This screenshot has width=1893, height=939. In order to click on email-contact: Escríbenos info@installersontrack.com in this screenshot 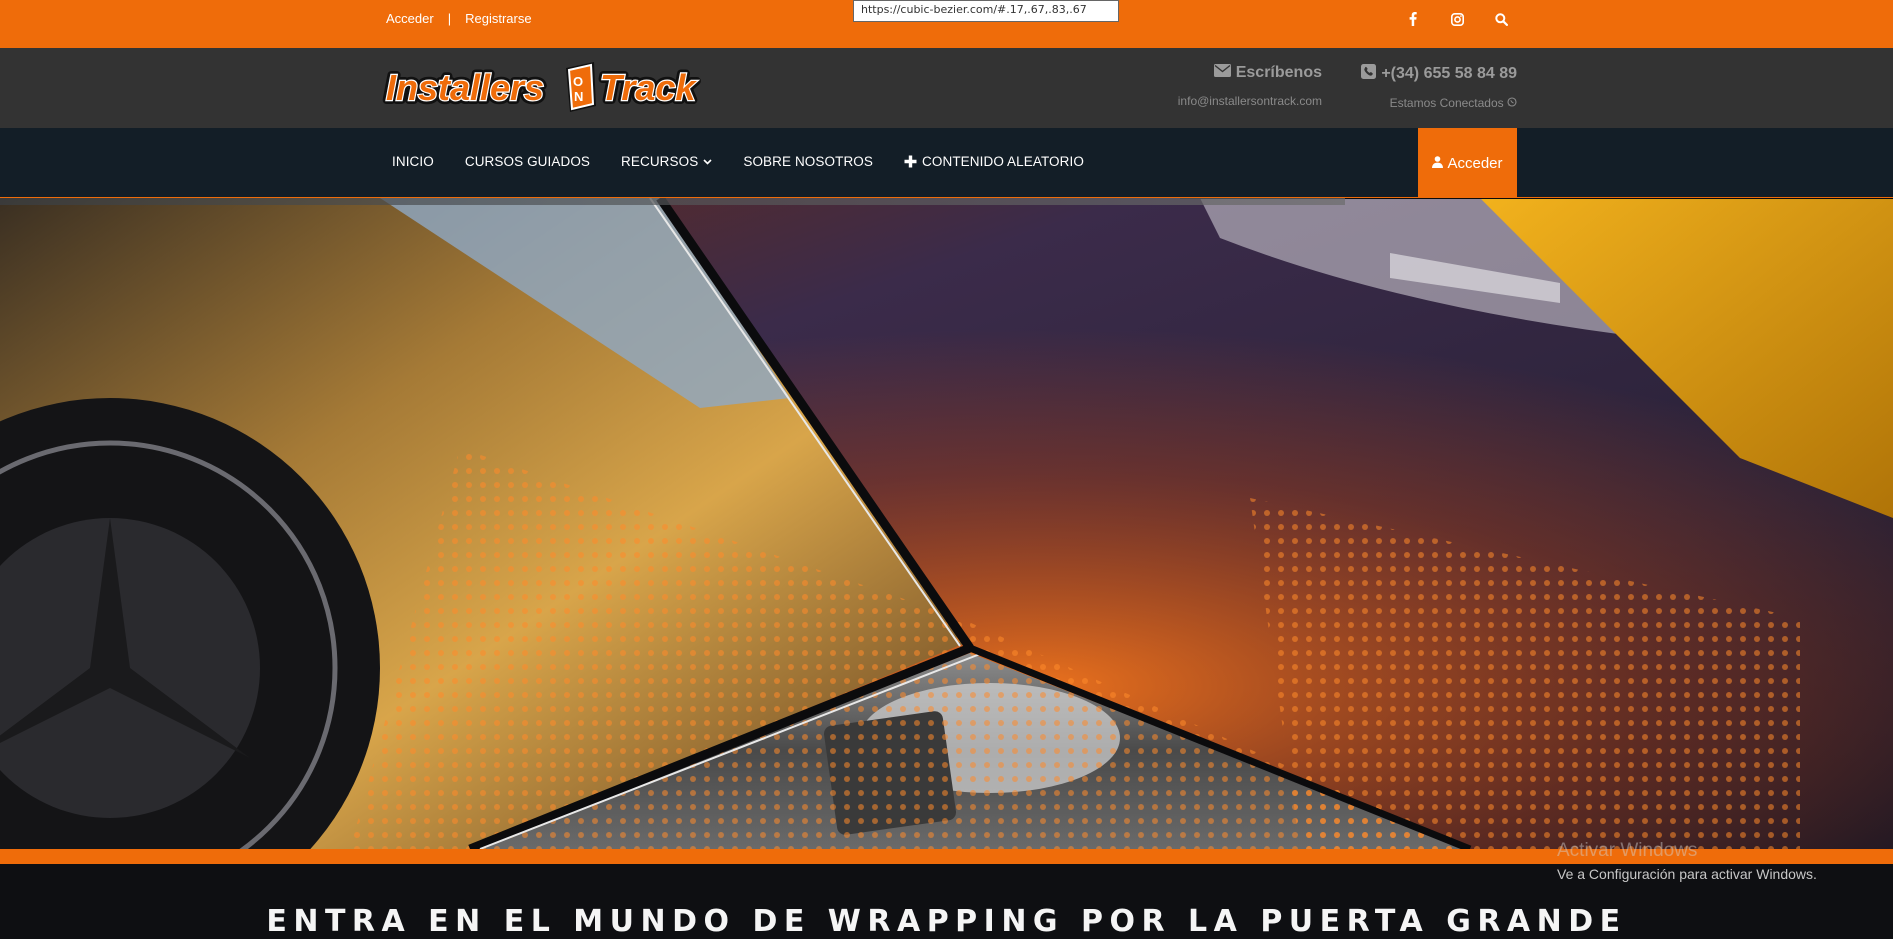, I will do `click(1226, 86)`.